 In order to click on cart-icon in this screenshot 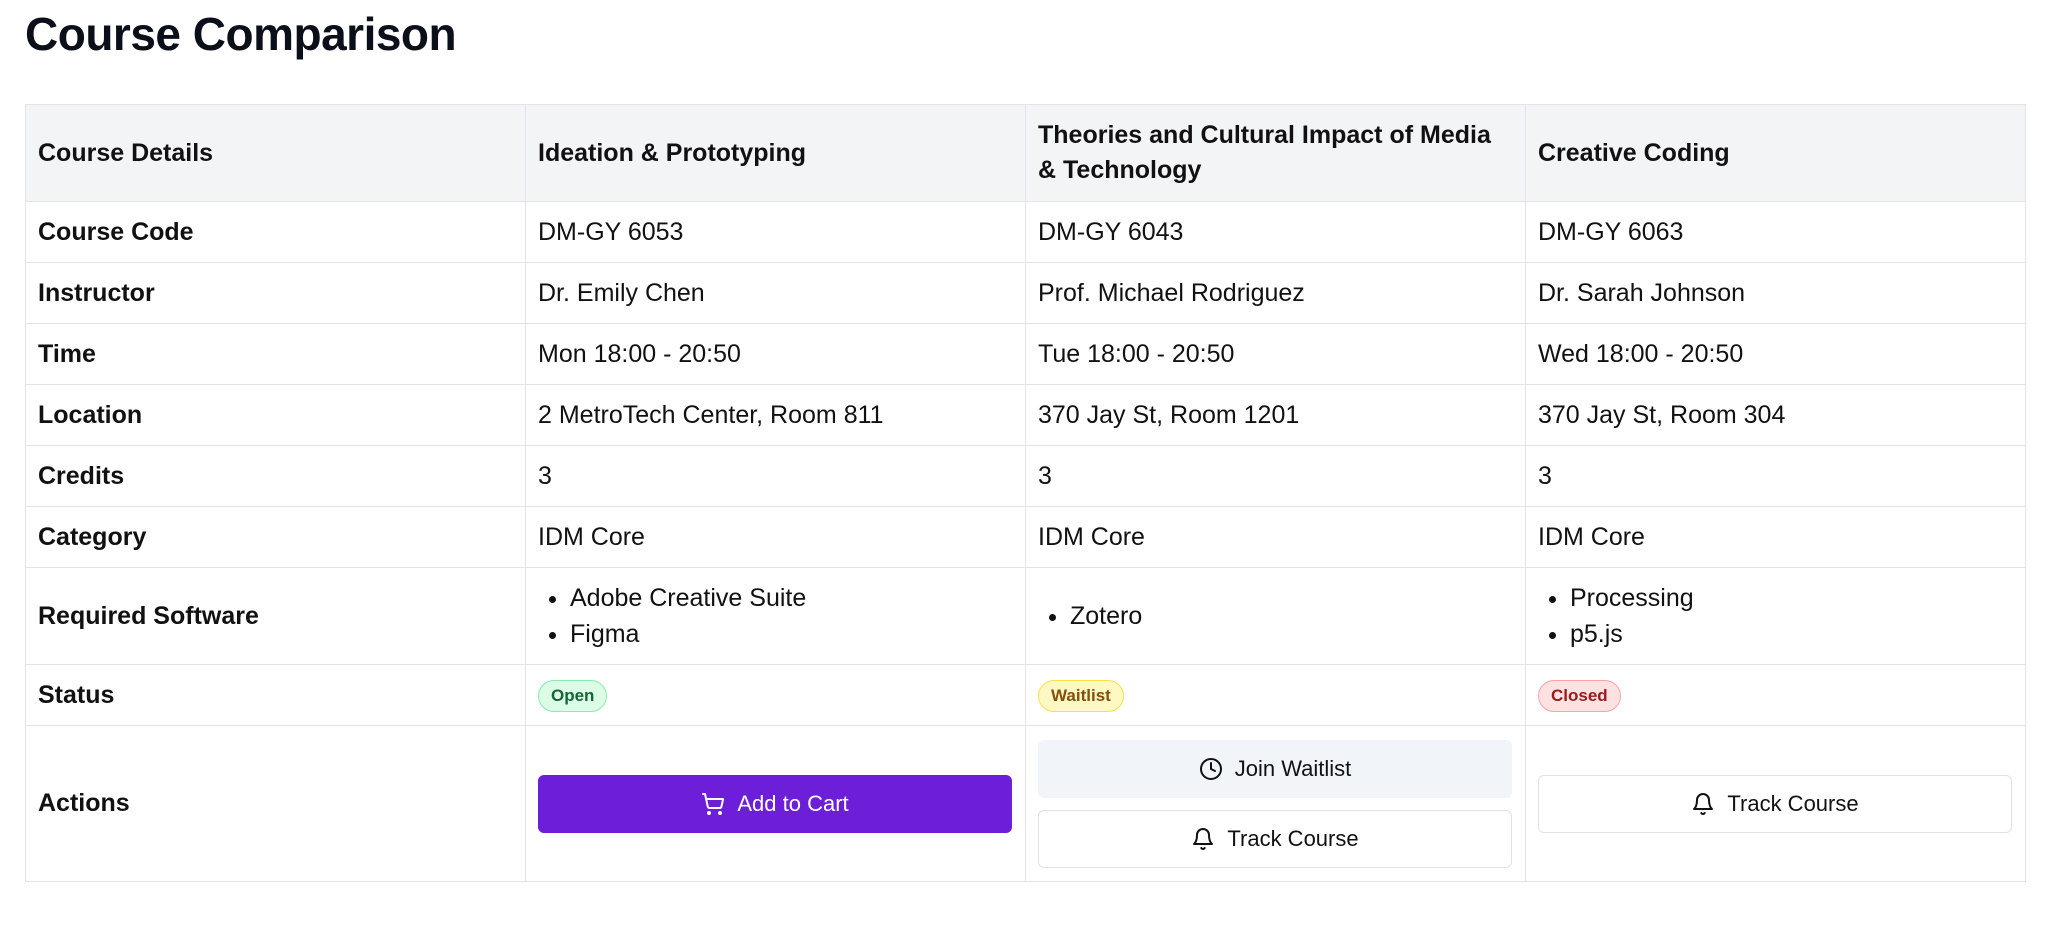, I will do `click(713, 803)`.